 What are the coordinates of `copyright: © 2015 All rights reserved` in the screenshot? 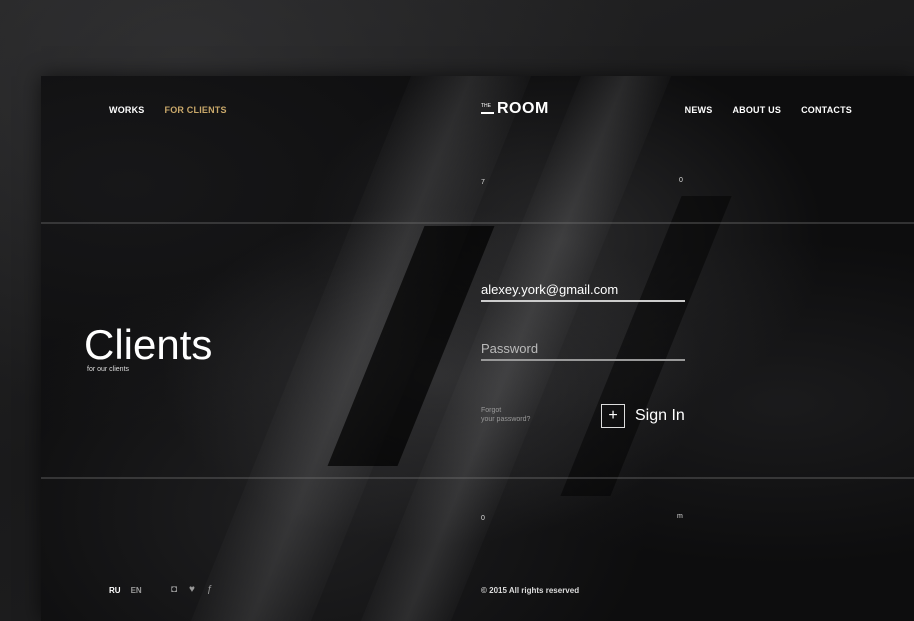 It's located at (530, 590).